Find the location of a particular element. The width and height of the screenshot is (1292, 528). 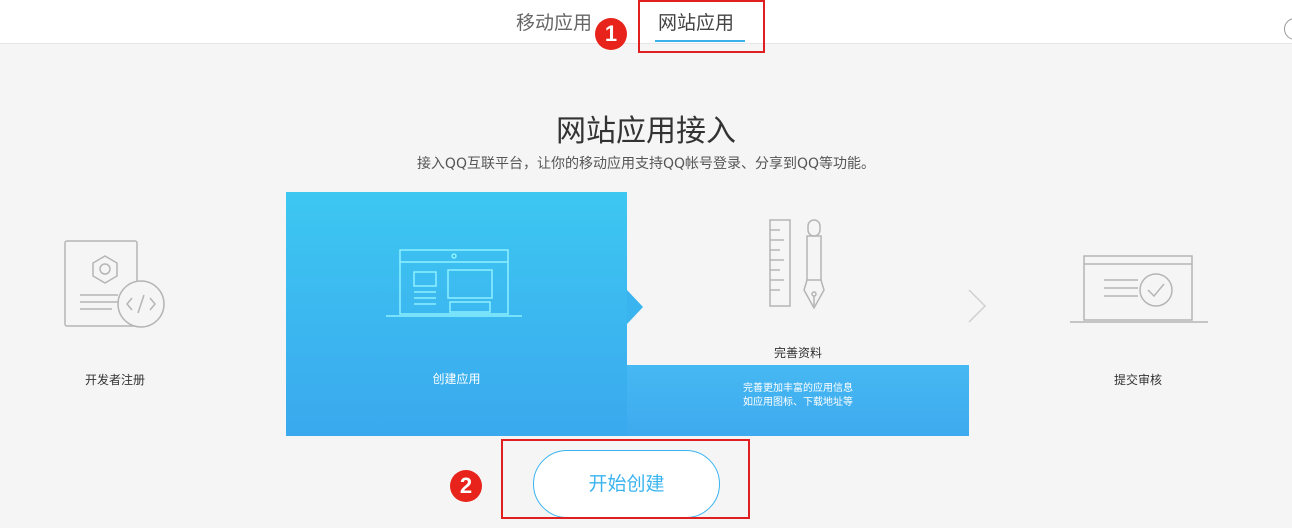

scroll-edge-icon is located at coordinates (1288, 29).